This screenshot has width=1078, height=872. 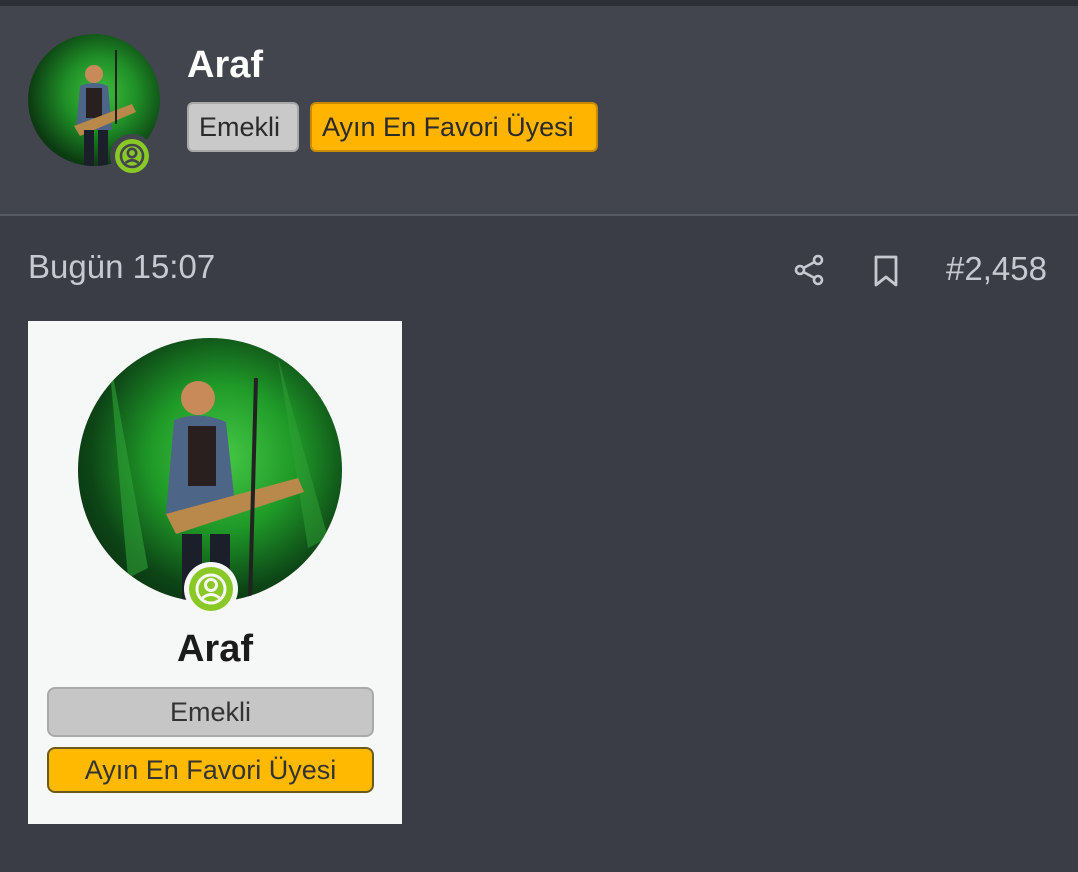 I want to click on status-indicator, so click(x=132, y=156).